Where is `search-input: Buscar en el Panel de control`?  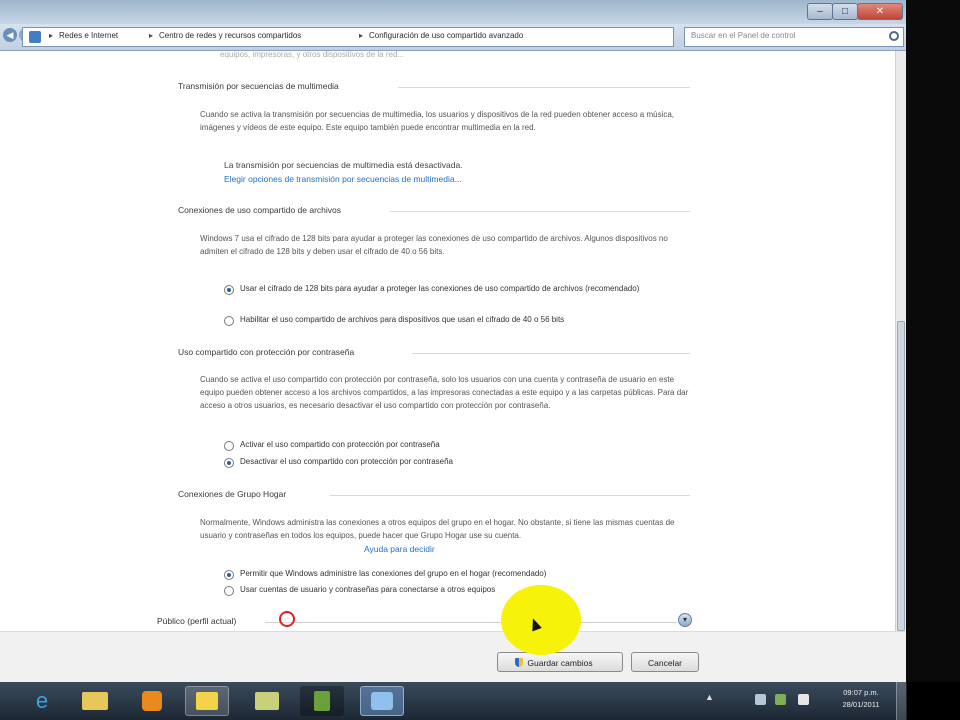
search-input: Buscar en el Panel de control is located at coordinates (794, 37).